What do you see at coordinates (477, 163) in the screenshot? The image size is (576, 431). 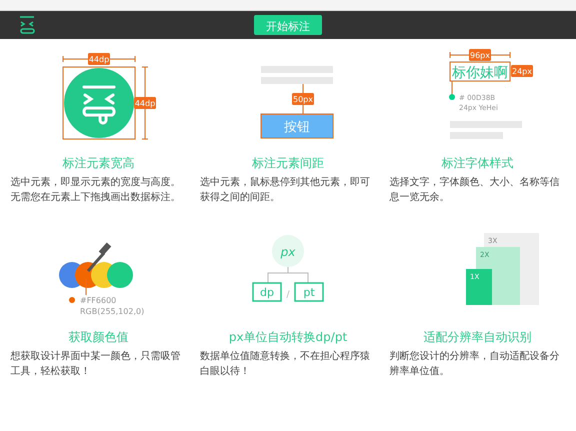 I see `feature-title: 标注字体样式` at bounding box center [477, 163].